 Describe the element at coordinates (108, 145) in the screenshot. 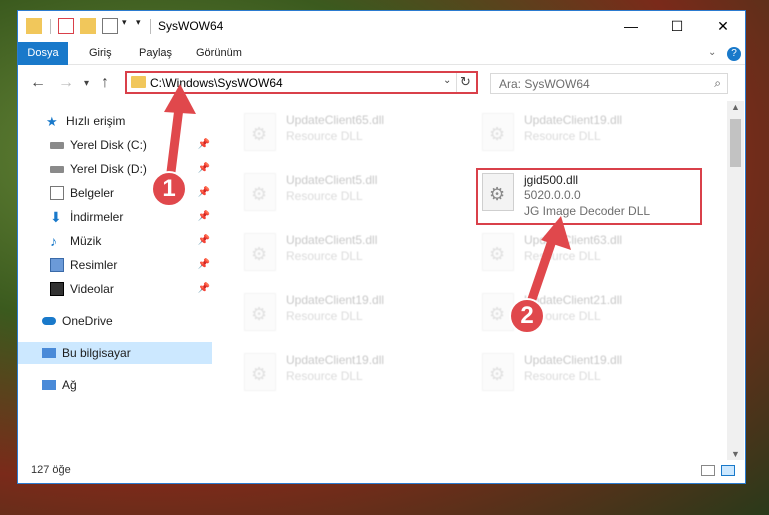

I see `sidebar-item-label: Yerel Disk (C:)` at that location.